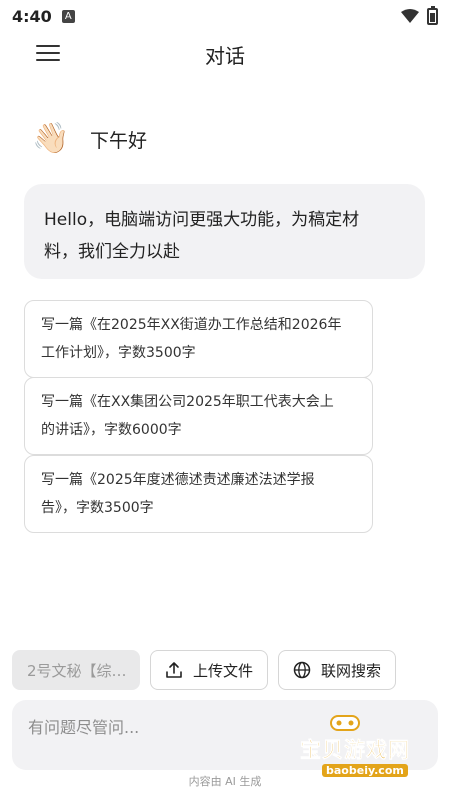 The image size is (450, 800). Describe the element at coordinates (419, 15) in the screenshot. I see `status-indicators` at that location.